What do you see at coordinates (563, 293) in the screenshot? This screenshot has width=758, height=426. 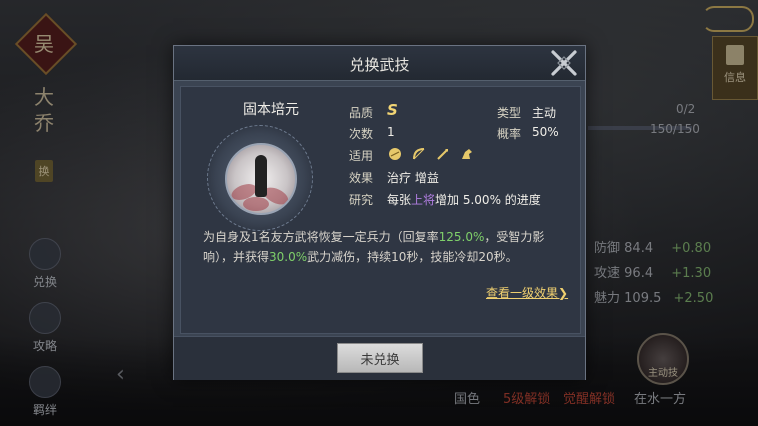 I see `chevron-right-icon: ❯` at bounding box center [563, 293].